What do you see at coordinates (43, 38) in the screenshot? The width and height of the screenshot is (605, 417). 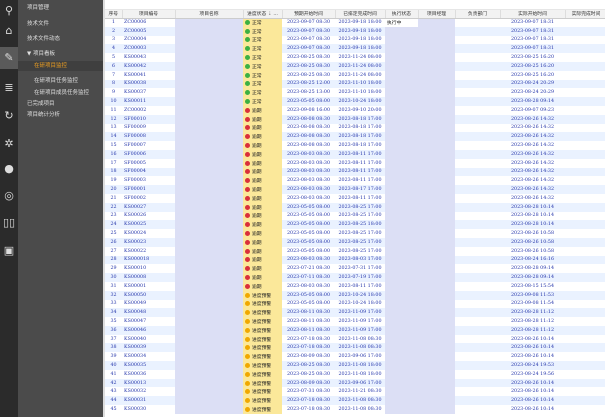 I see `menu-item: 技术文件动态` at bounding box center [43, 38].